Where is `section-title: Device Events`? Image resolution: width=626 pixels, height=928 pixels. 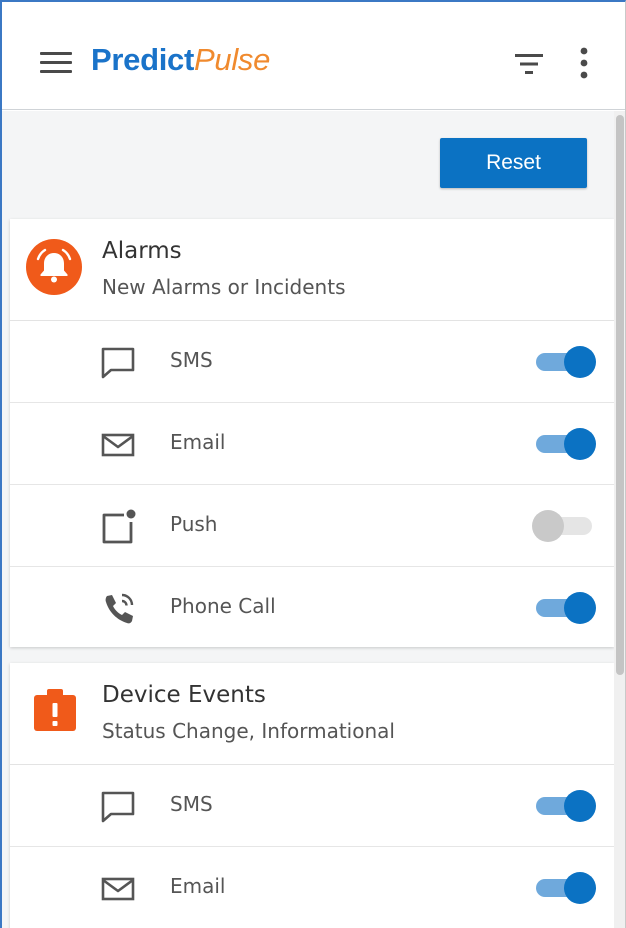 section-title: Device Events is located at coordinates (184, 695).